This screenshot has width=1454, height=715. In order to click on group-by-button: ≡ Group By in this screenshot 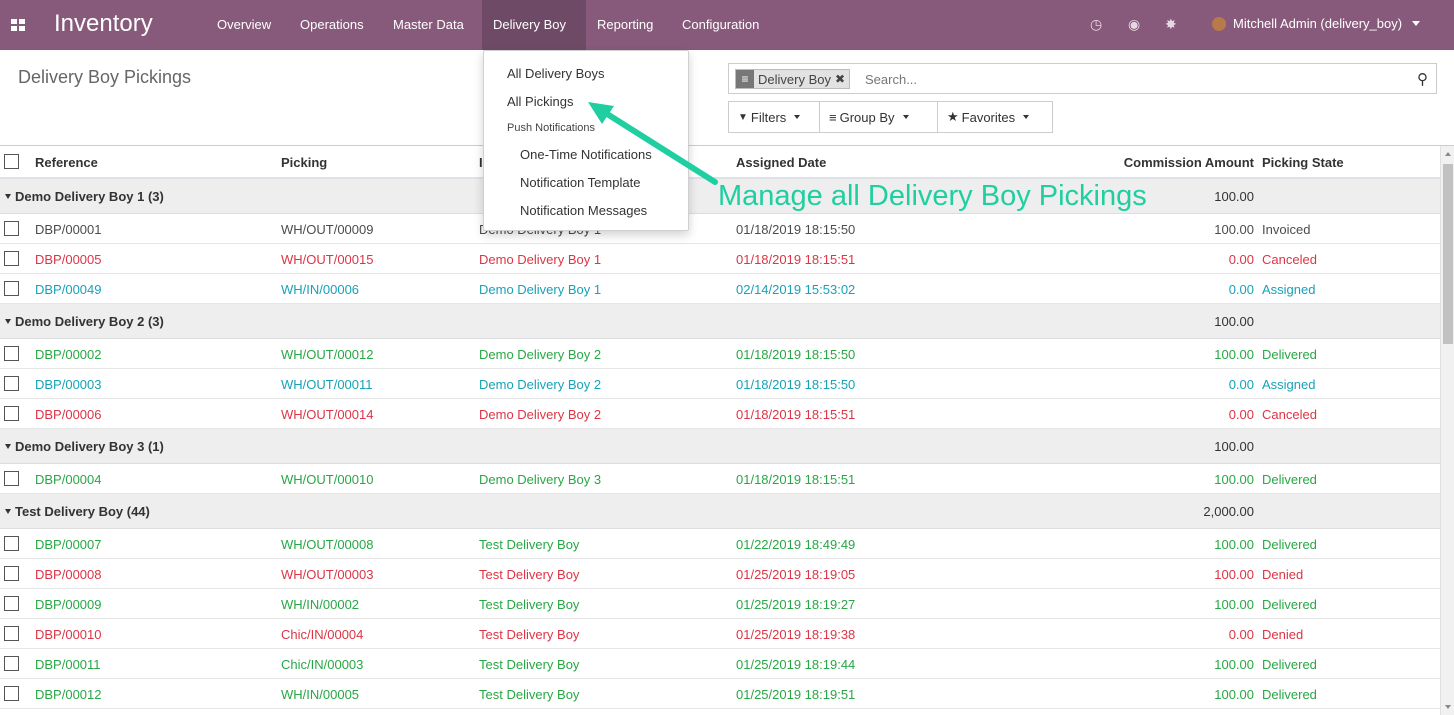, I will do `click(878, 117)`.